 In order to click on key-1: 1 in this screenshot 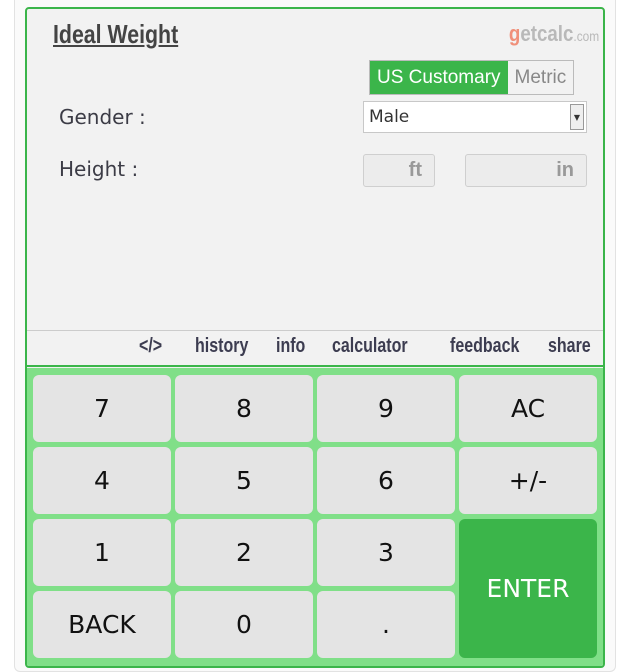, I will do `click(102, 552)`.